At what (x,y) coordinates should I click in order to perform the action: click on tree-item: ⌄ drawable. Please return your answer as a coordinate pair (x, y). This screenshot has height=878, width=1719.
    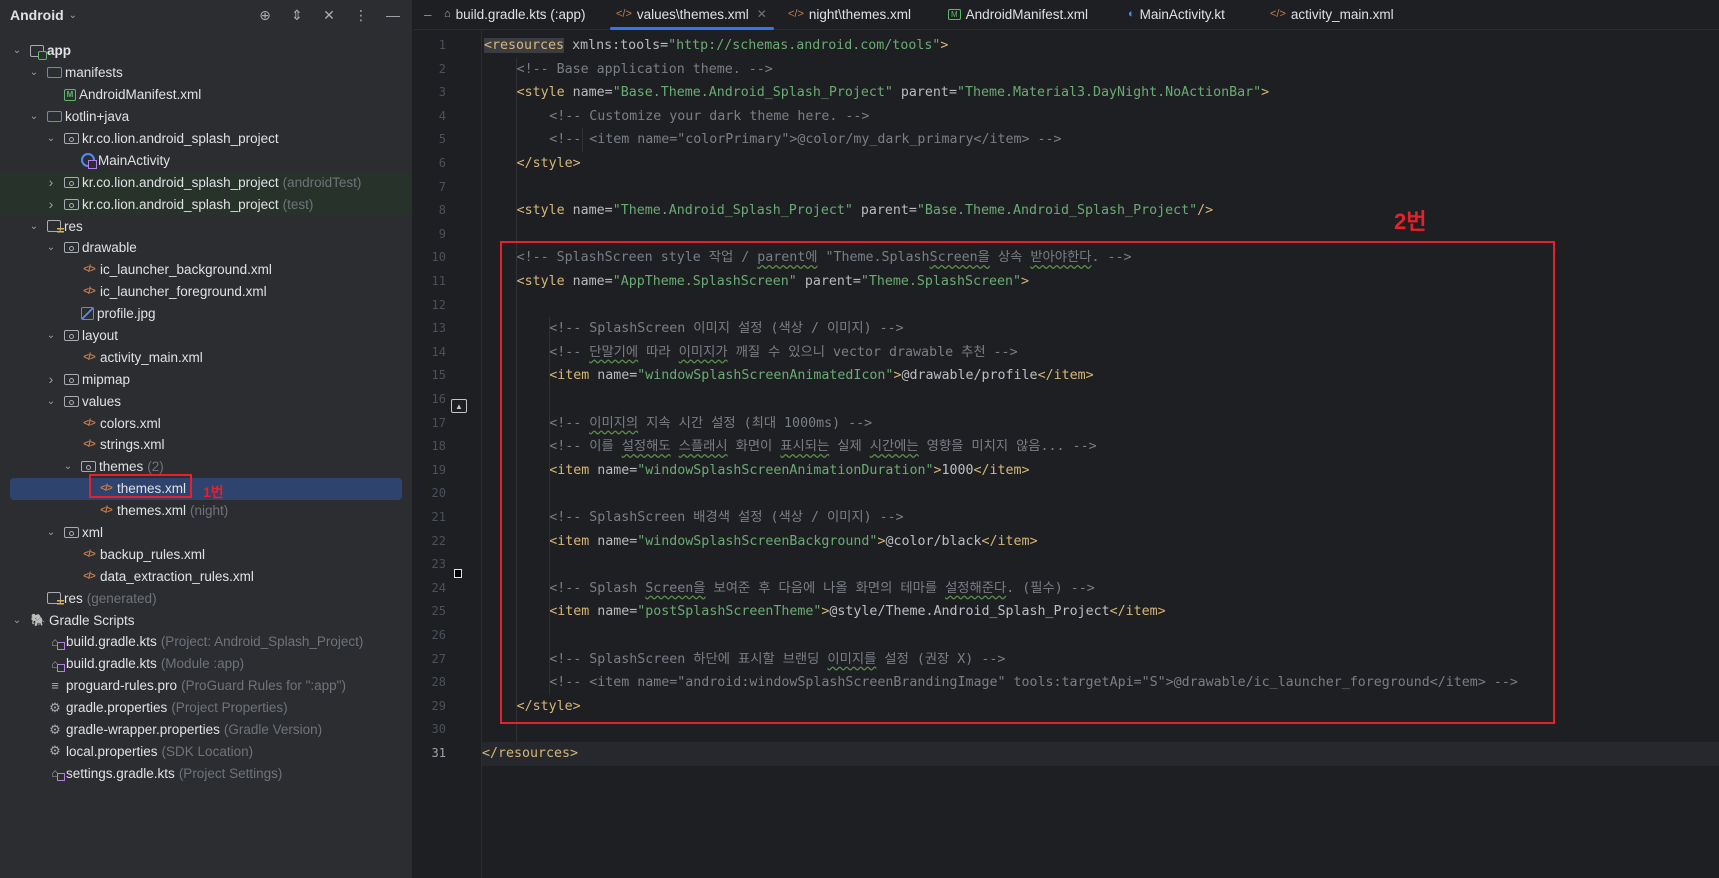
    Looking at the image, I should click on (206, 248).